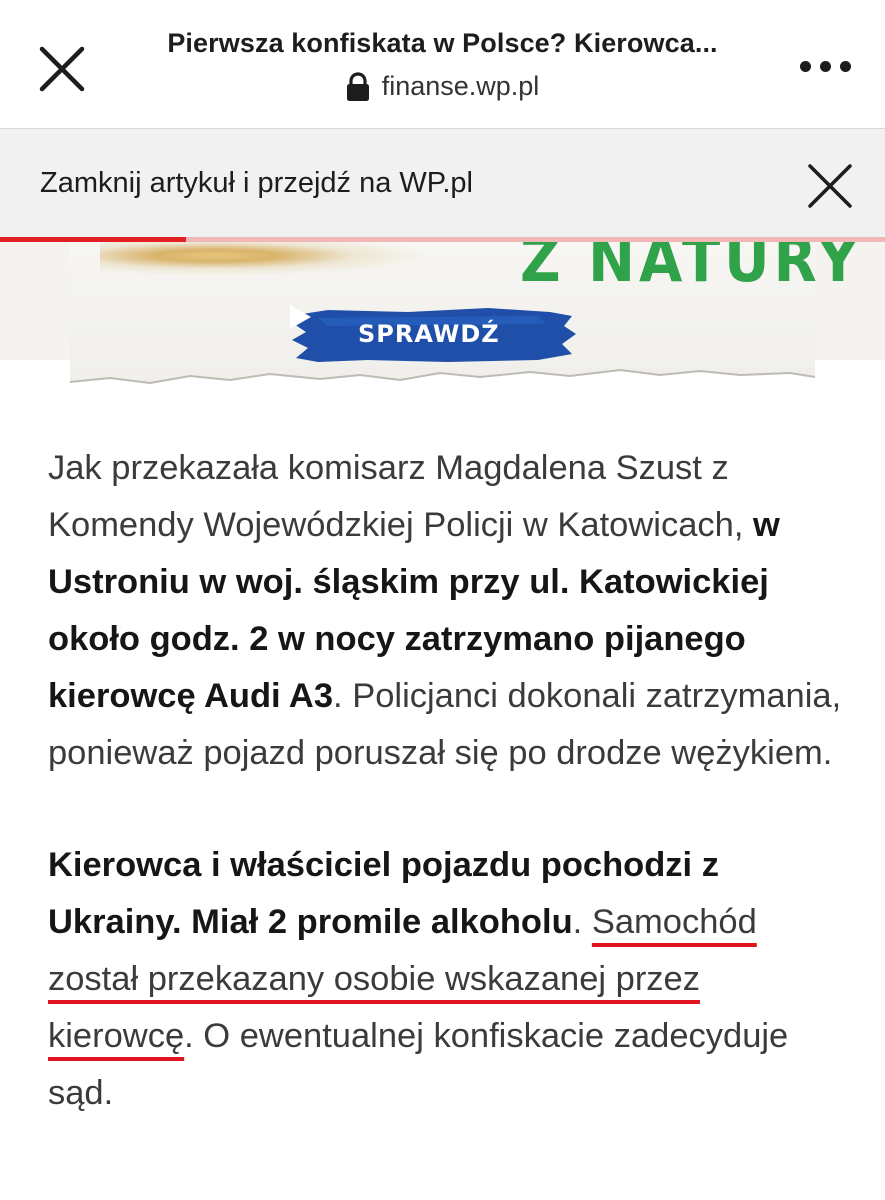 The image size is (885, 1200). I want to click on close-article-bar: Zamknij artykuł i przejdź na WP.pl, so click(442, 184).